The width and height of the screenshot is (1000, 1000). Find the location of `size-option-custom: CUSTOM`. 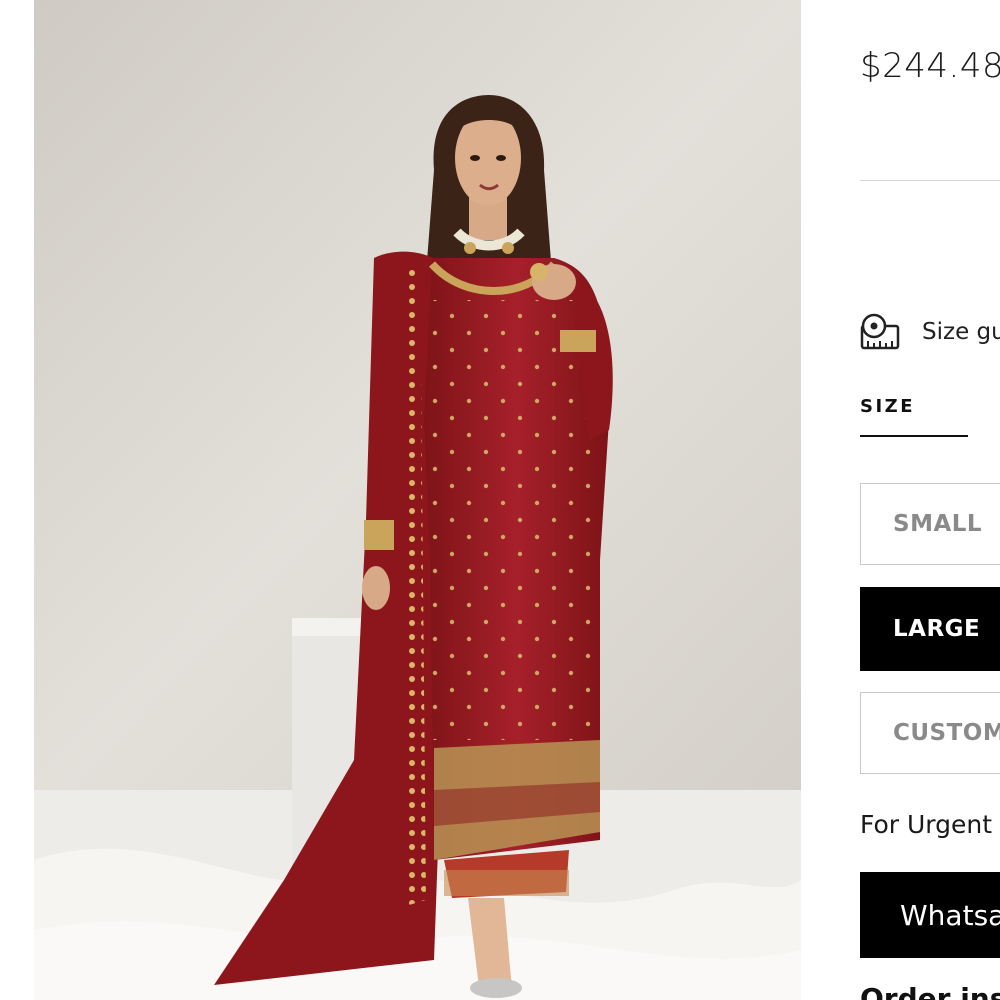

size-option-custom: CUSTOM is located at coordinates (930, 733).